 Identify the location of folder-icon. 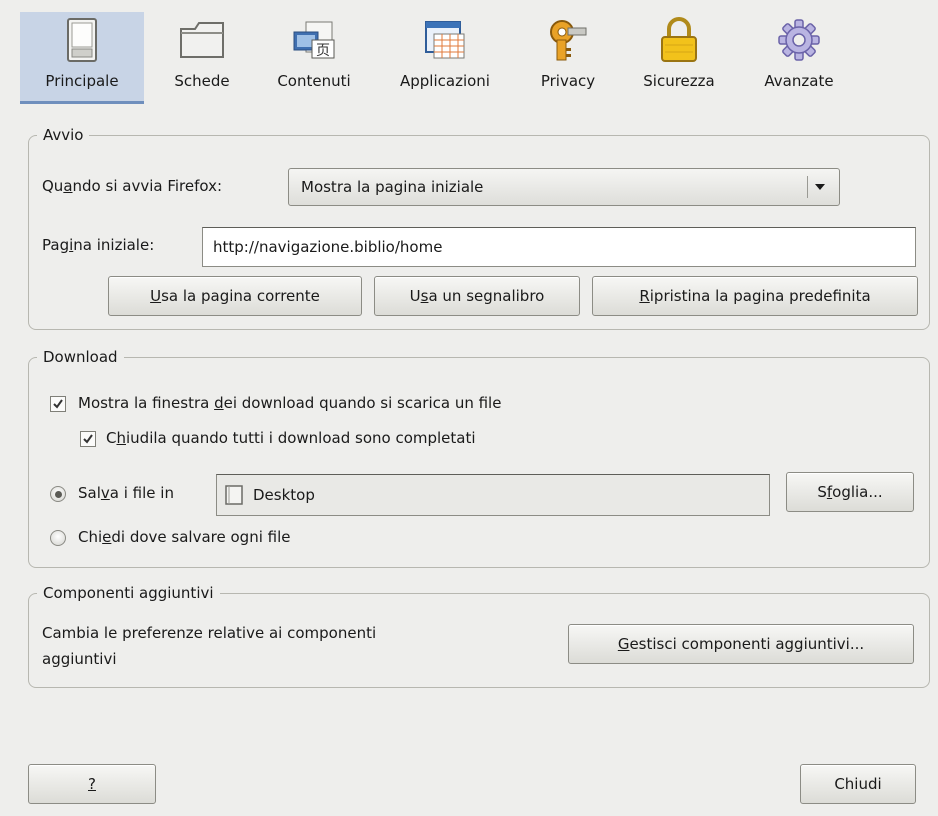
(234, 495).